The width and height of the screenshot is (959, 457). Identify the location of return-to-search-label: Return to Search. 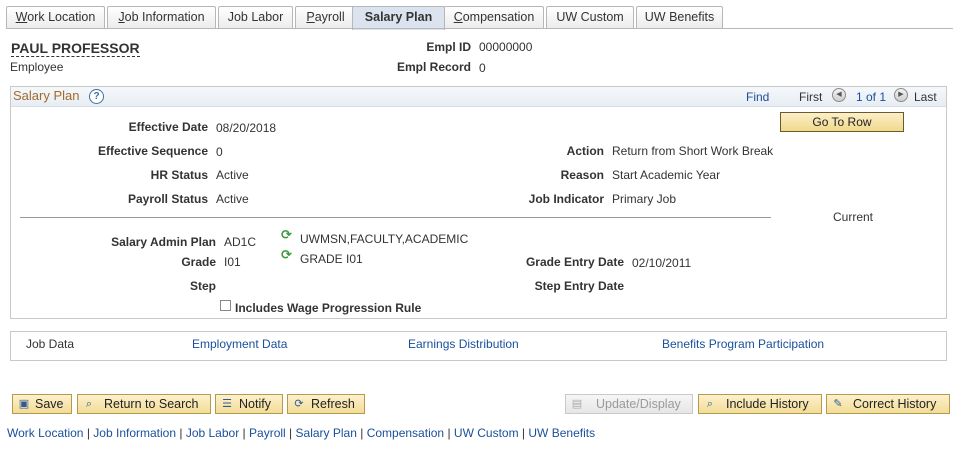
(151, 404).